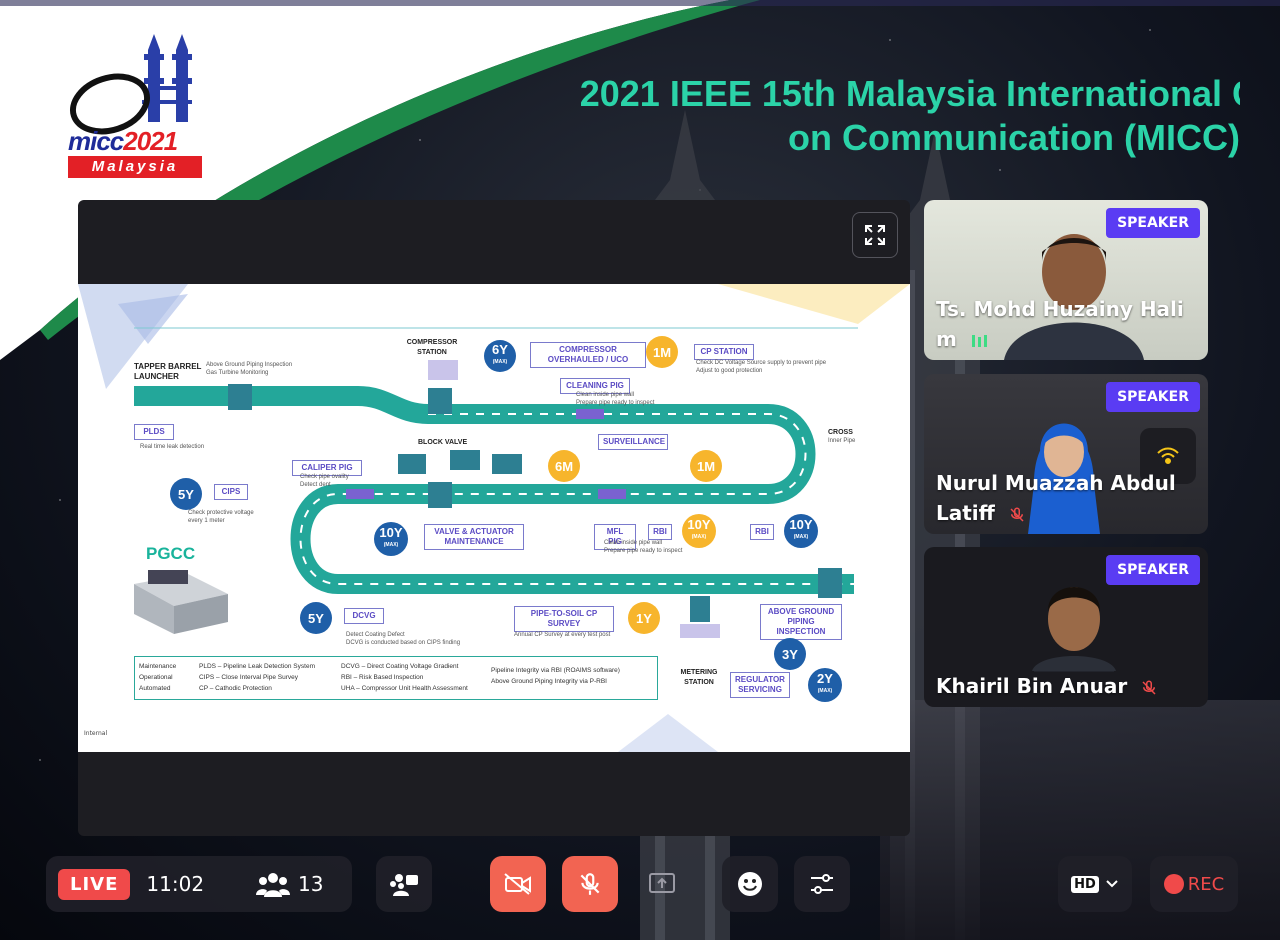 This screenshot has height=940, width=1280. What do you see at coordinates (221, 513) in the screenshot?
I see `cips-sub1: Check protective voltage` at bounding box center [221, 513].